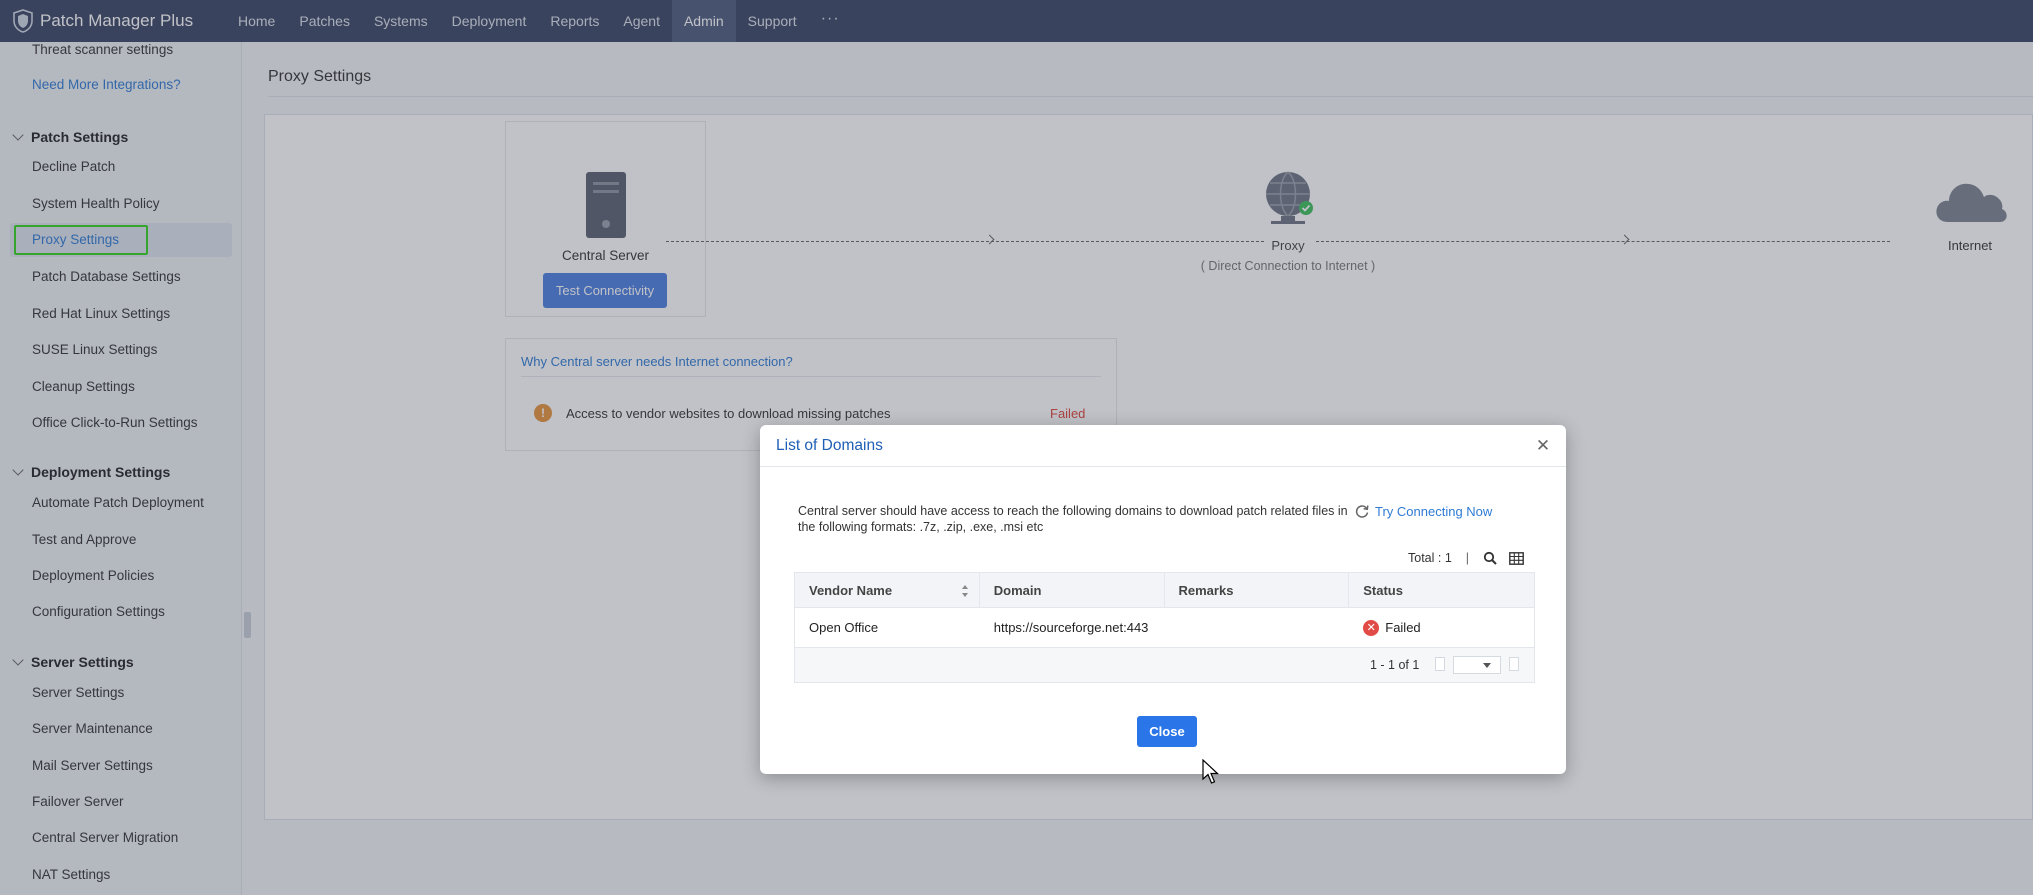 This screenshot has width=2033, height=895. Describe the element at coordinates (1490, 558) in the screenshot. I see `search-icon` at that location.